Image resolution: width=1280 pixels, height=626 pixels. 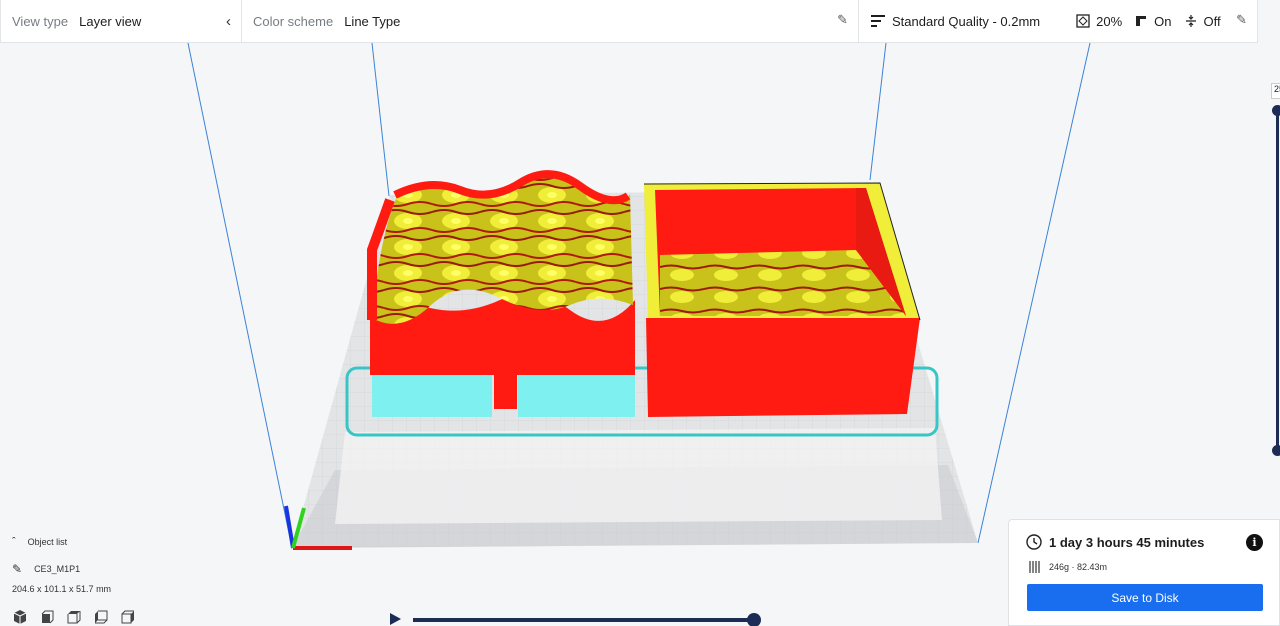 I want to click on color-scheme-panel: Color scheme Line Type ✎, so click(x=550, y=21).